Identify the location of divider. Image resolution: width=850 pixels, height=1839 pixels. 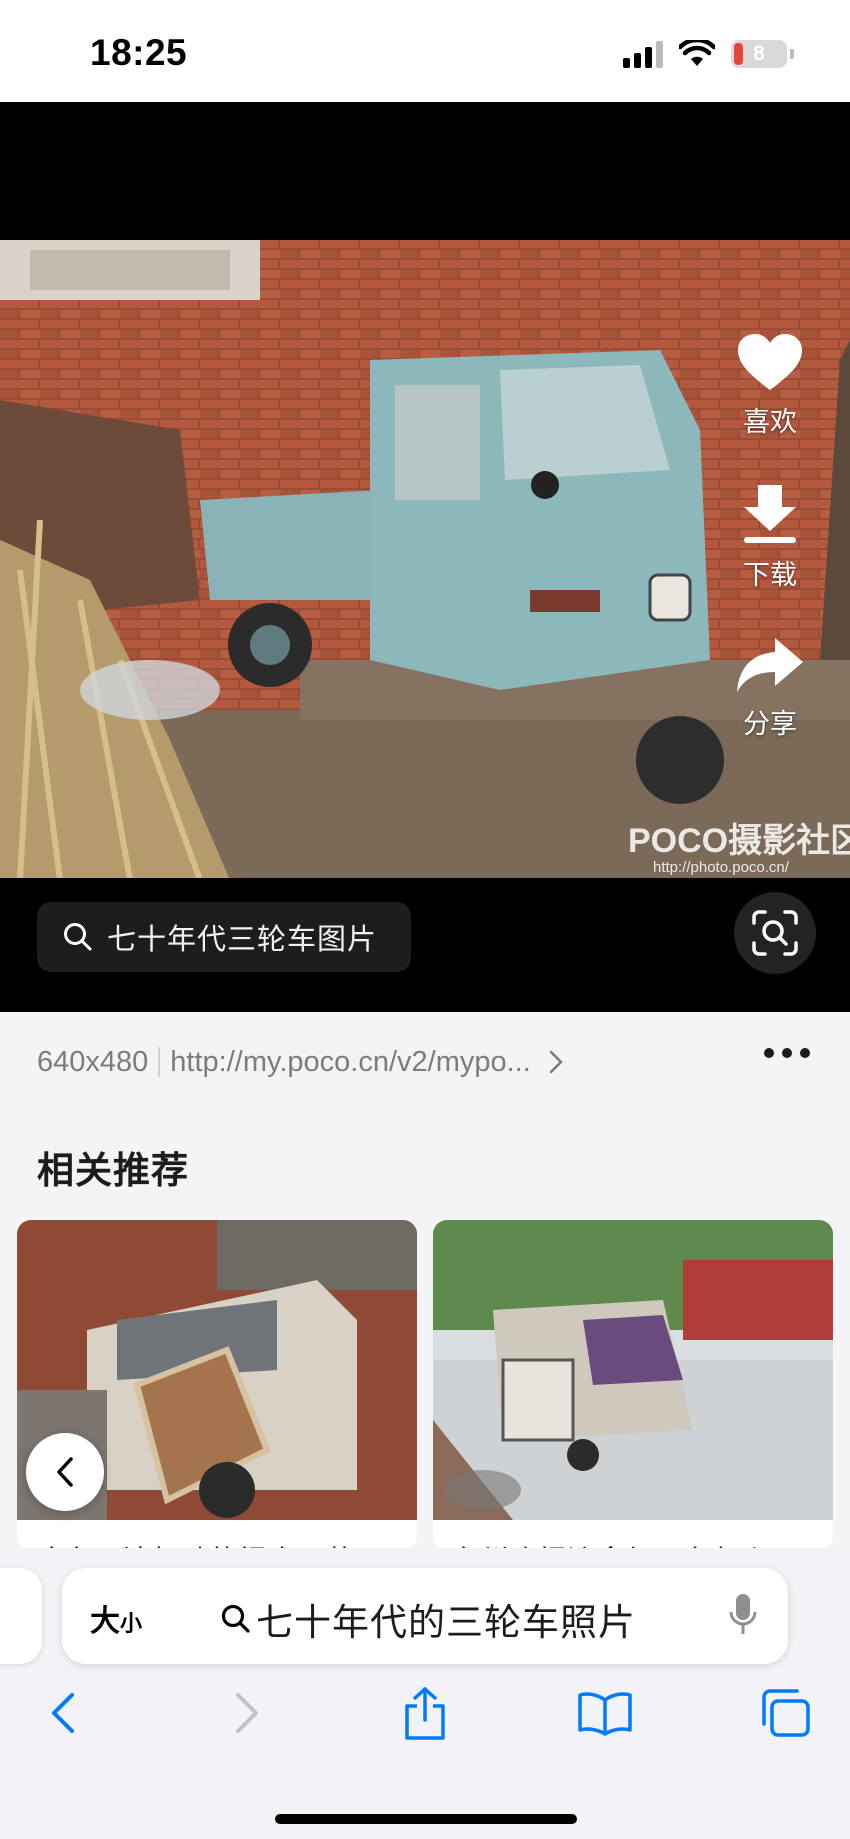
(159, 1062).